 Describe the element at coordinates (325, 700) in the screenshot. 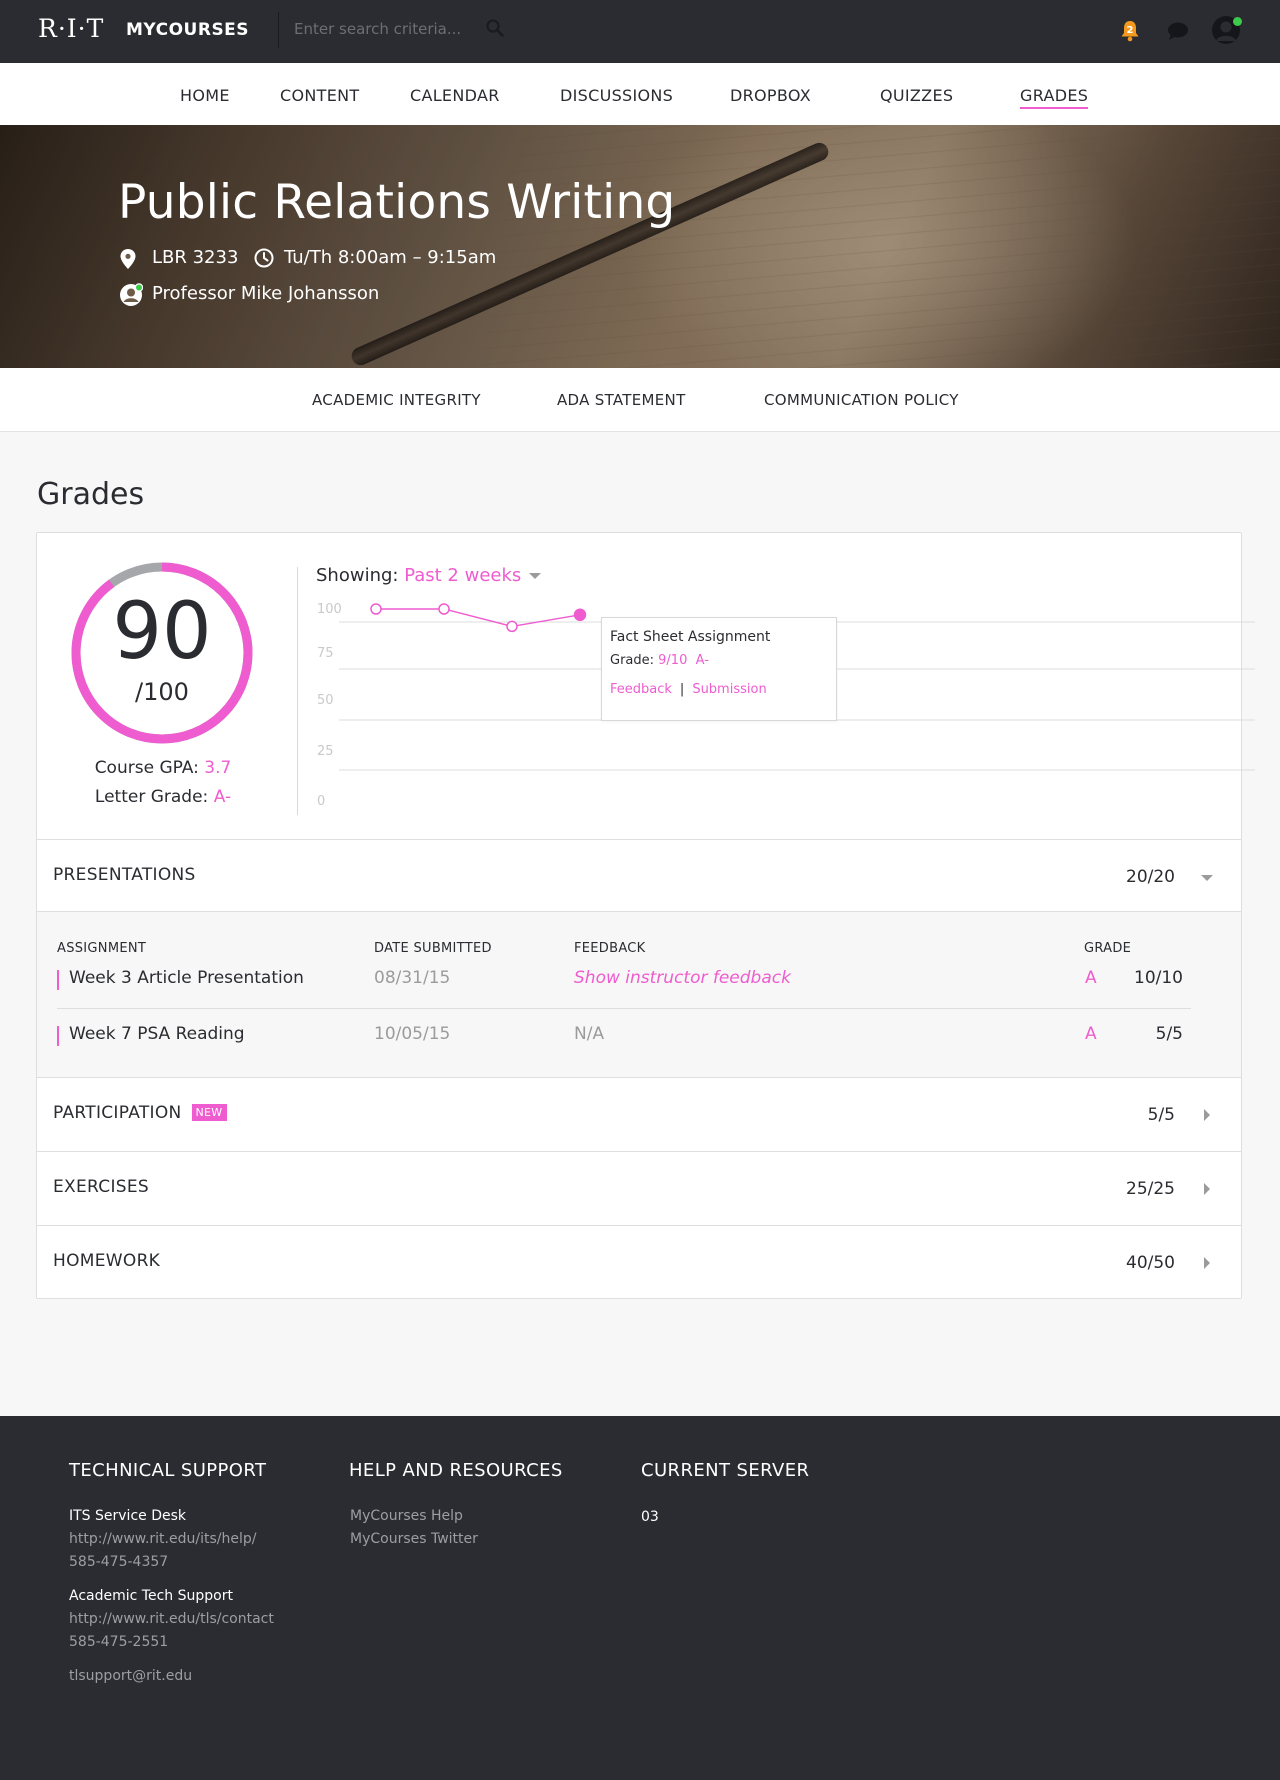

I see `y-tick-label: 50` at that location.